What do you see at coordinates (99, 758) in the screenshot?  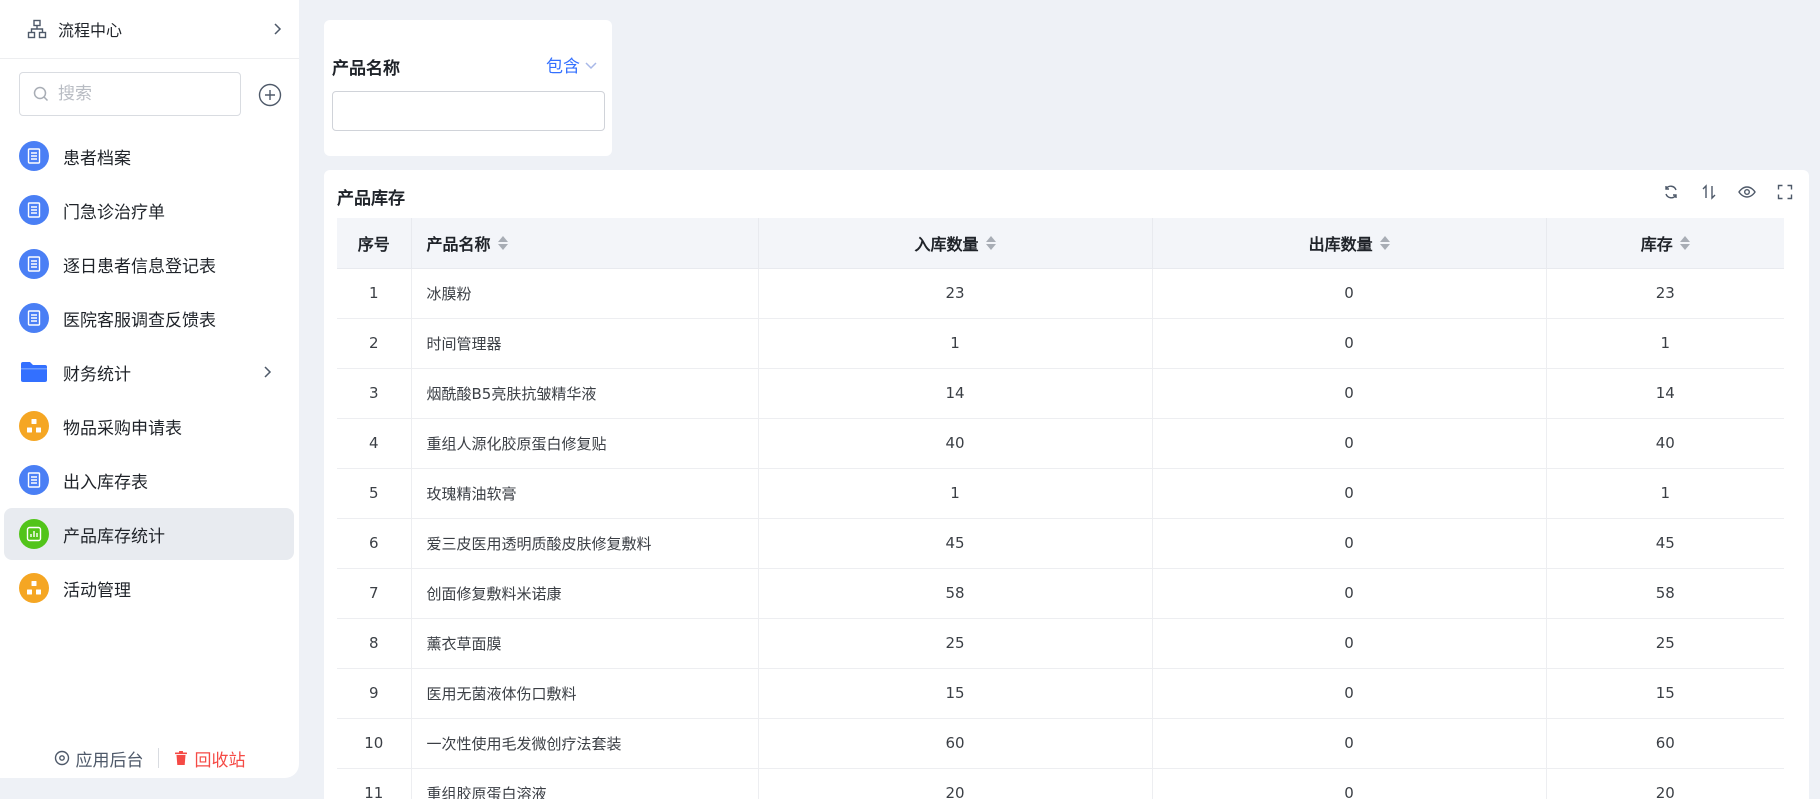 I see `app-admin-link: 应用后台` at bounding box center [99, 758].